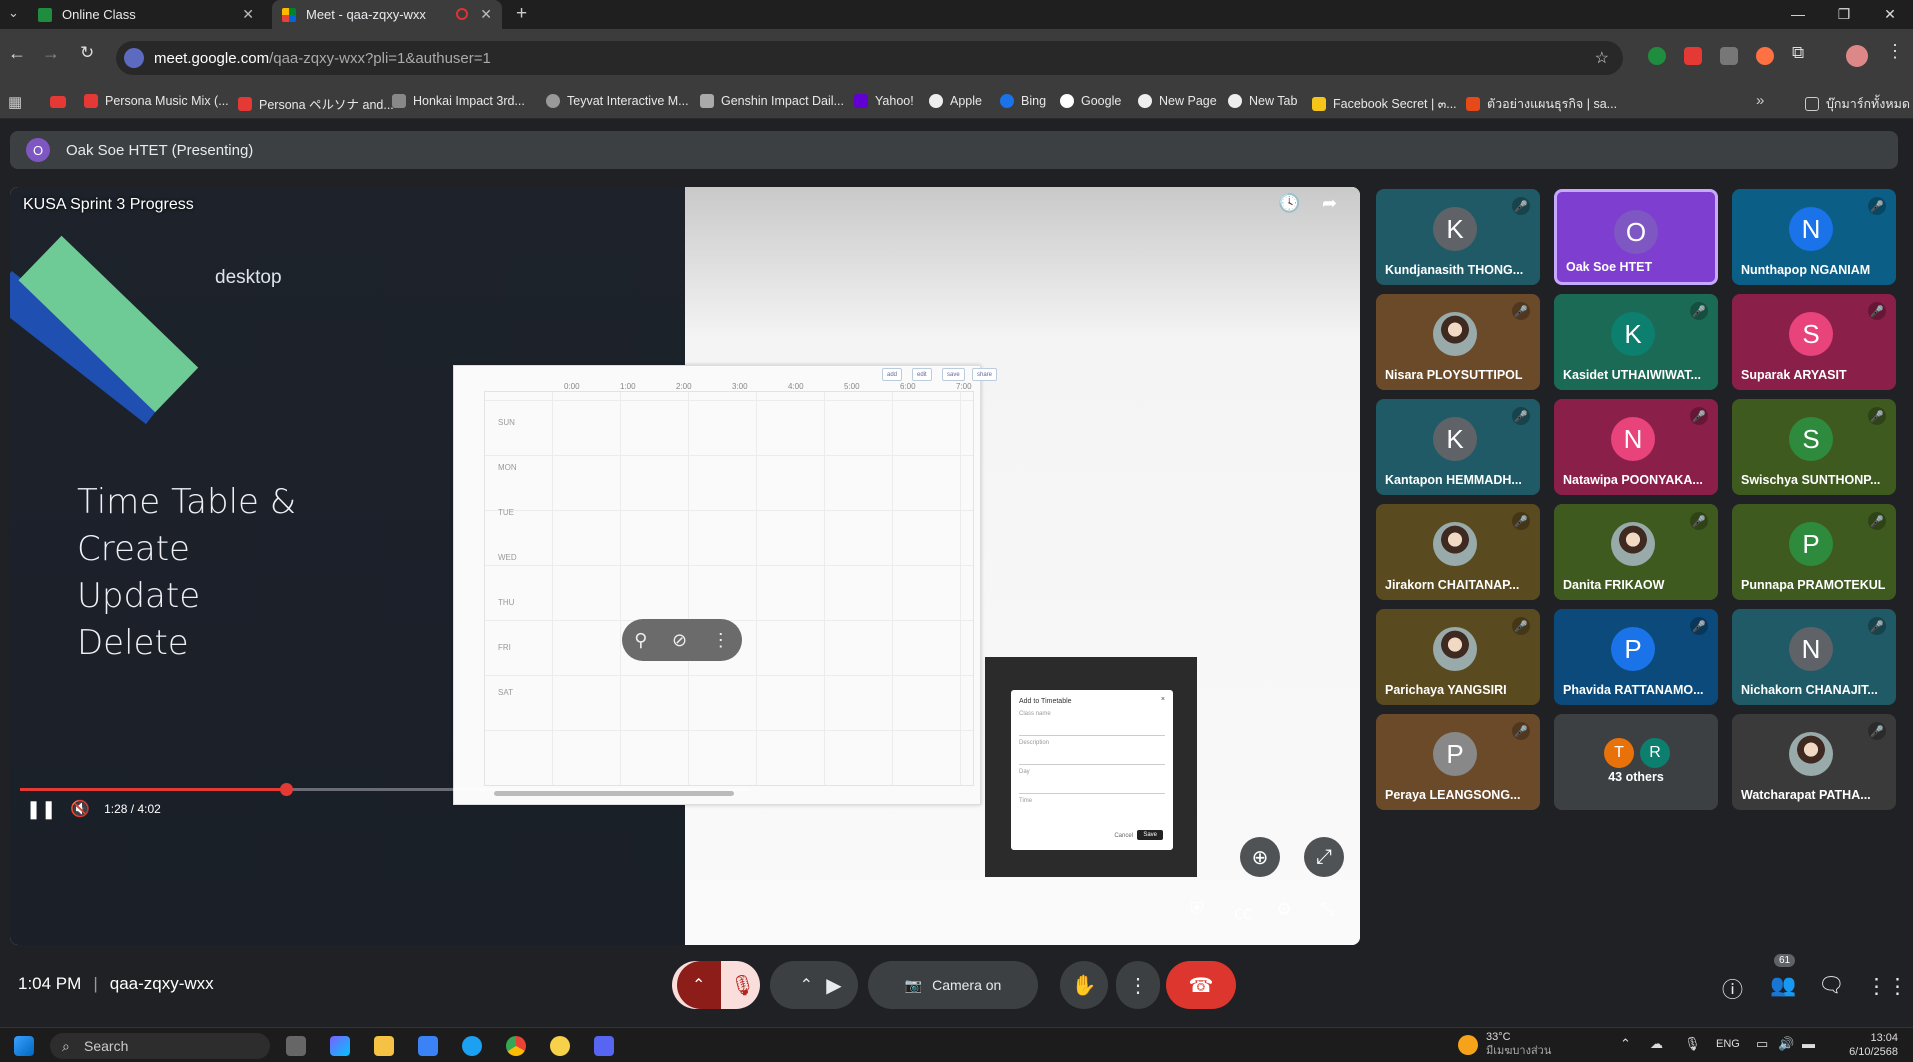 This screenshot has width=1913, height=1062. I want to click on back-icon: ←, so click(17, 53).